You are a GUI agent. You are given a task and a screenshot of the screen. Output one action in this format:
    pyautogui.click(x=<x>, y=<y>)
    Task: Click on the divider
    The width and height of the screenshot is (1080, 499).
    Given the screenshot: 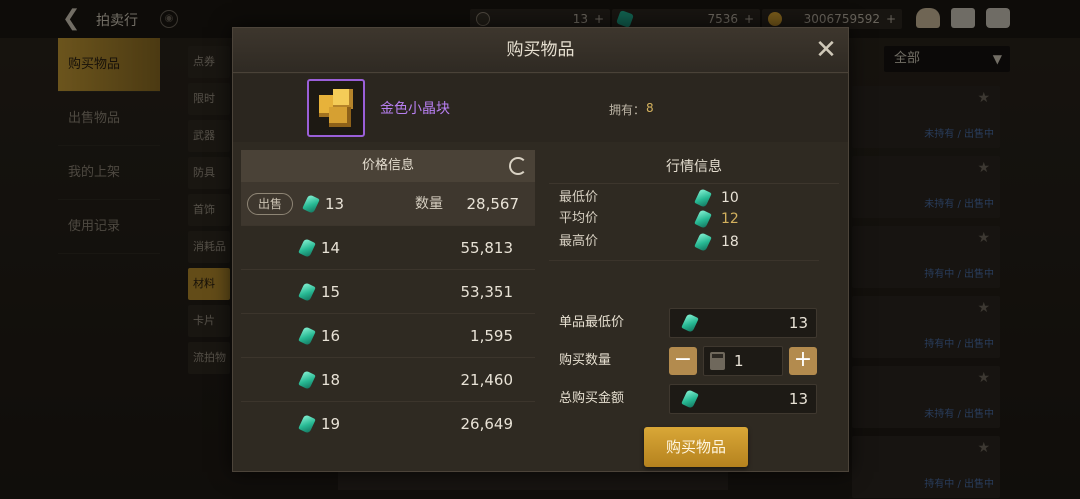 What is the action you would take?
    pyautogui.click(x=684, y=260)
    